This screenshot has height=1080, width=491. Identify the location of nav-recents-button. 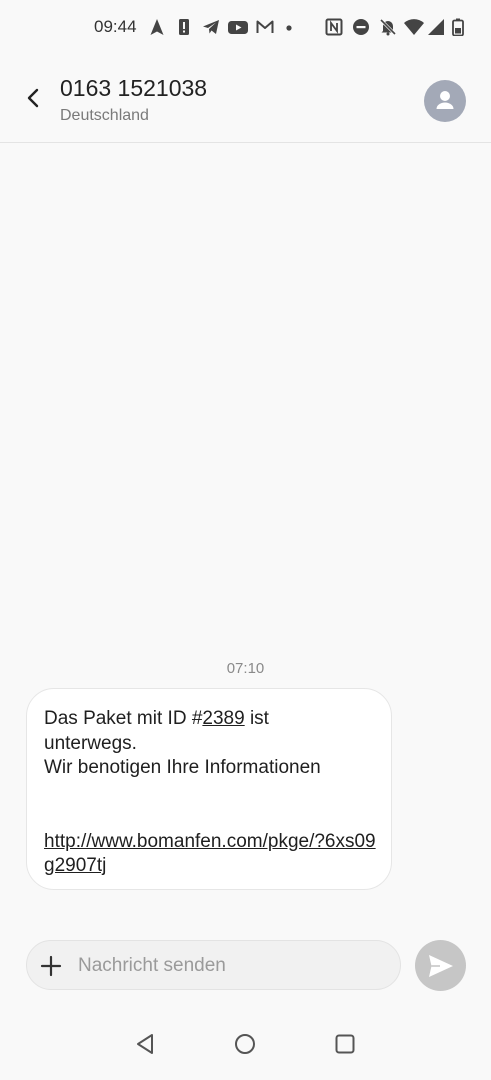
(345, 1044).